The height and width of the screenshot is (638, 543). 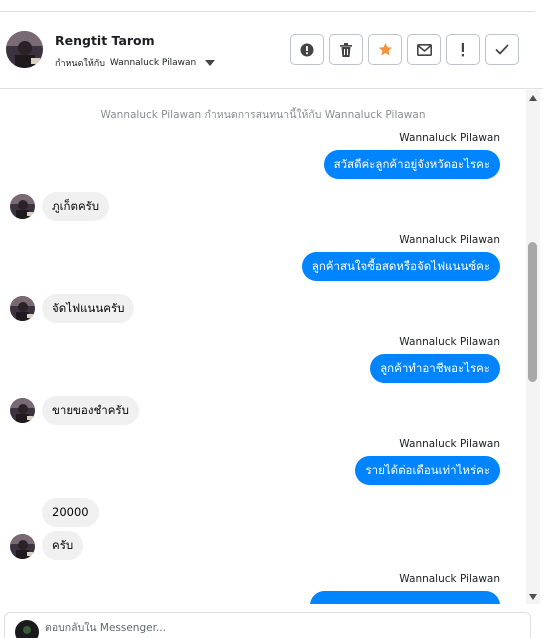 I want to click on thread-scrollbar, so click(x=533, y=347).